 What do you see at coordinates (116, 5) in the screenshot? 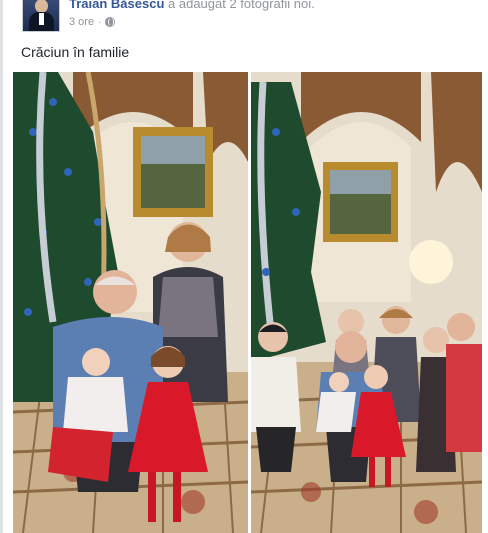
I see `author-name-link: Traian Băsescu` at bounding box center [116, 5].